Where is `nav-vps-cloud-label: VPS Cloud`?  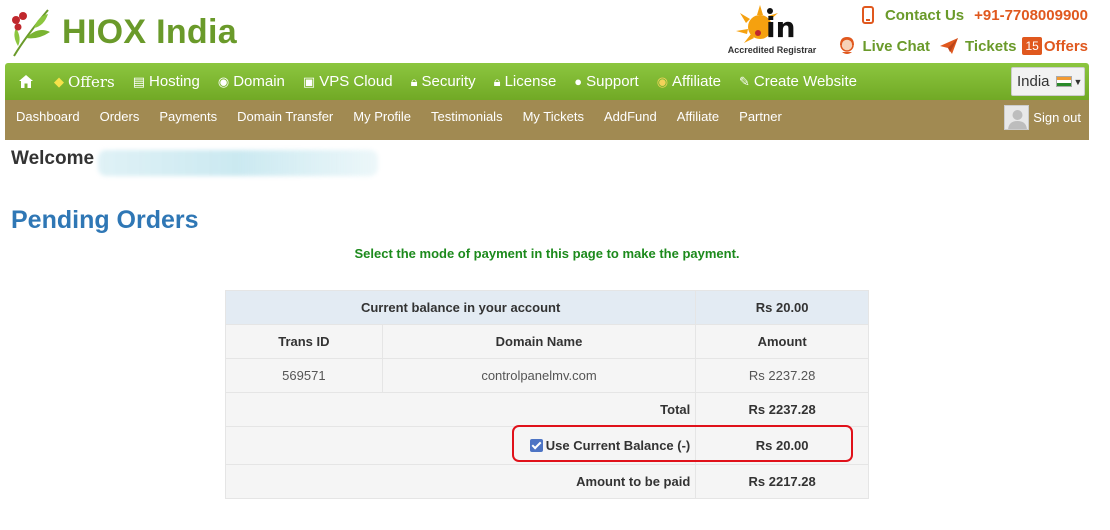
nav-vps-cloud-label: VPS Cloud is located at coordinates (356, 81).